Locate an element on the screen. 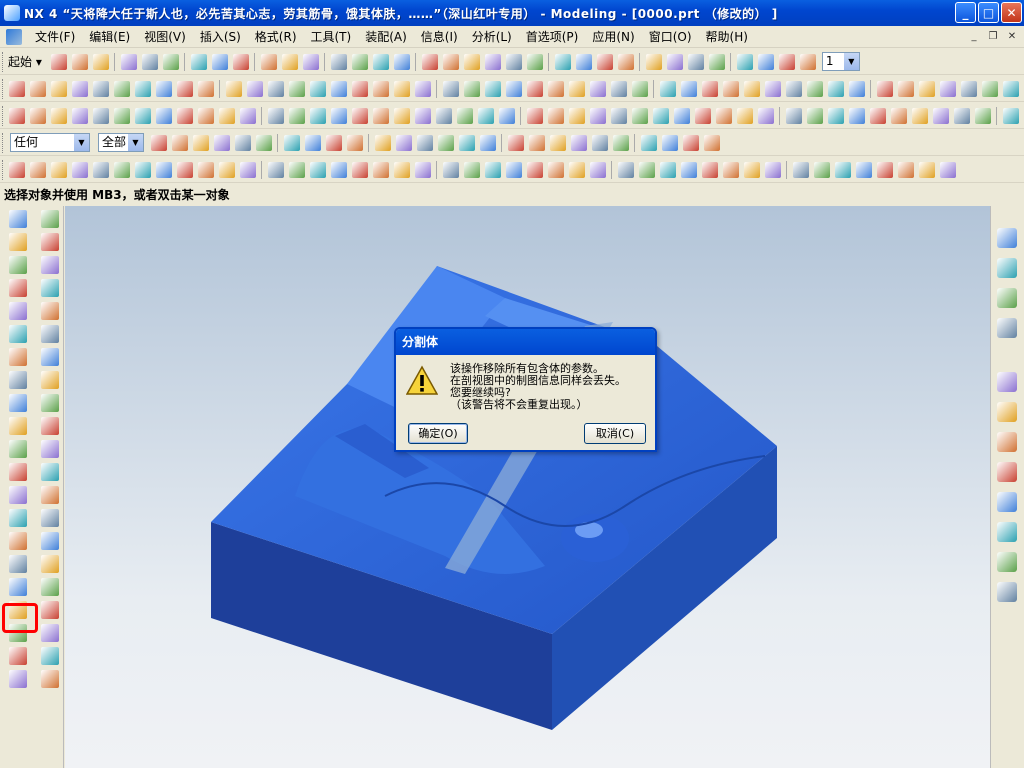  menu-analysis: 分析(L) is located at coordinates (492, 37).